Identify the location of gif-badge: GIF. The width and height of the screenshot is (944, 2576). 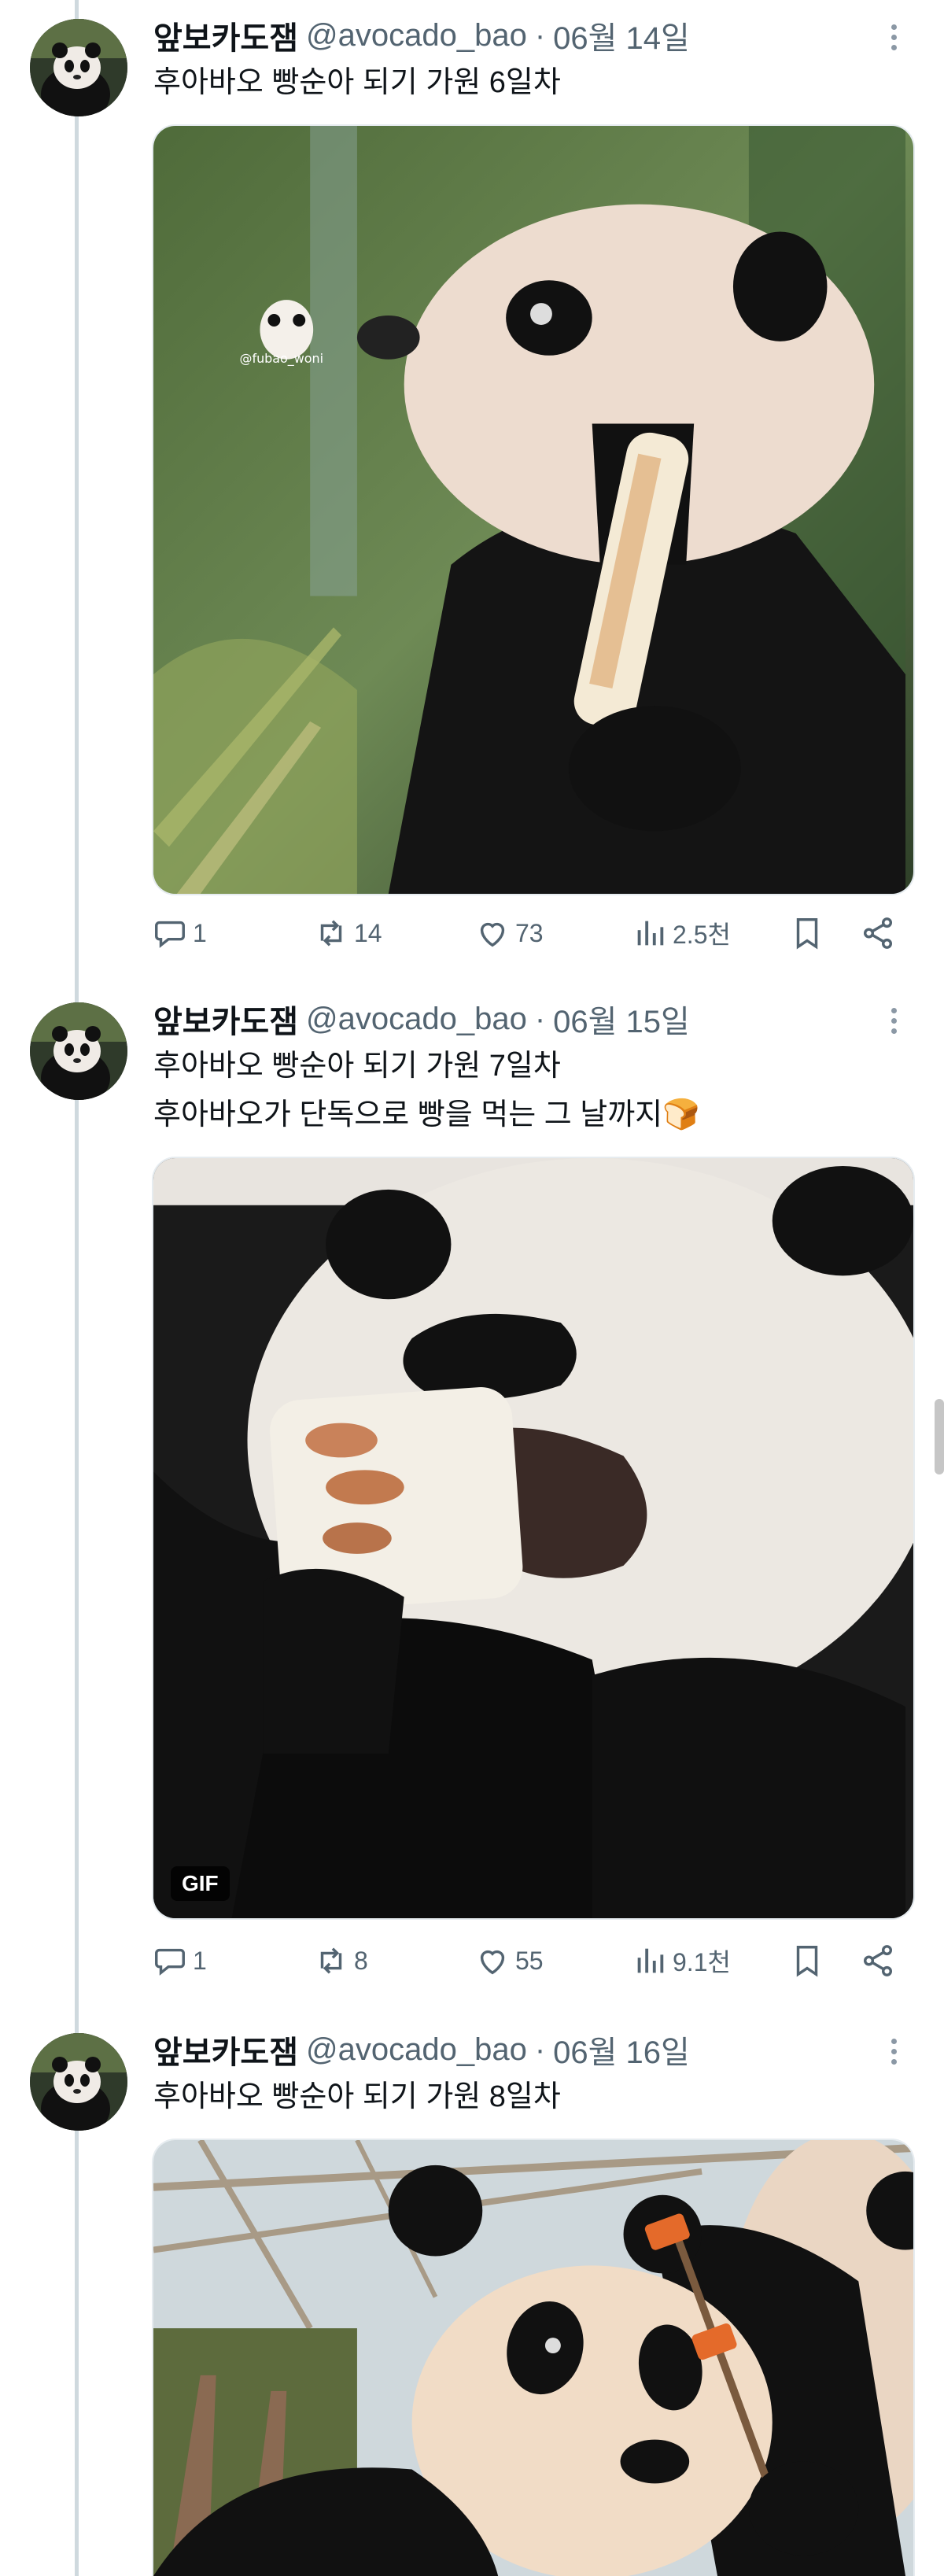
(200, 1883).